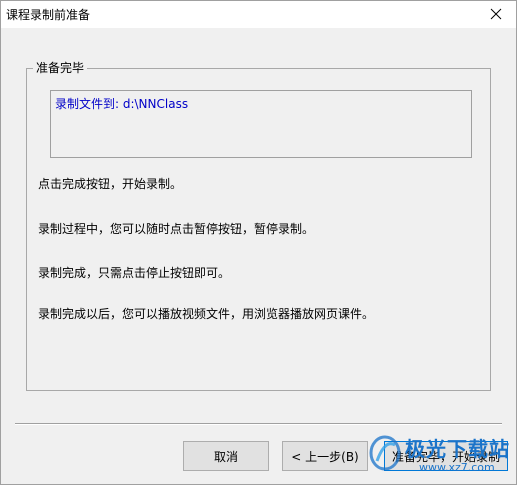 The height and width of the screenshot is (485, 517). What do you see at coordinates (226, 456) in the screenshot?
I see `cancel-button: 取消` at bounding box center [226, 456].